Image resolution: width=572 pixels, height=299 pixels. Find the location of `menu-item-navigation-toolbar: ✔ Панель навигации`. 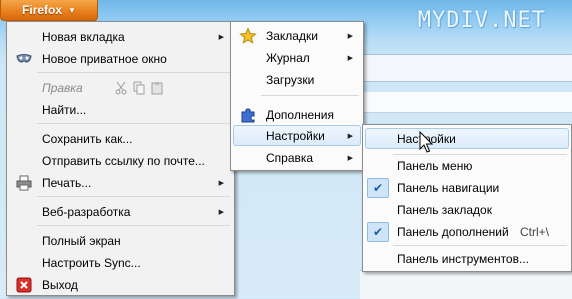

menu-item-navigation-toolbar: ✔ Панель навигации is located at coordinates (467, 188).